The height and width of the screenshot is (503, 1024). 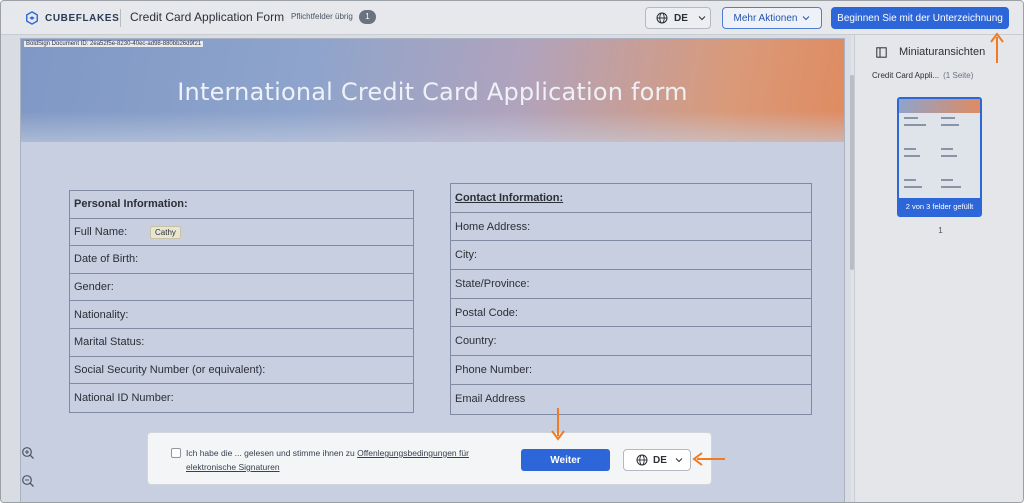 I want to click on form-row-city: City:, so click(x=631, y=256).